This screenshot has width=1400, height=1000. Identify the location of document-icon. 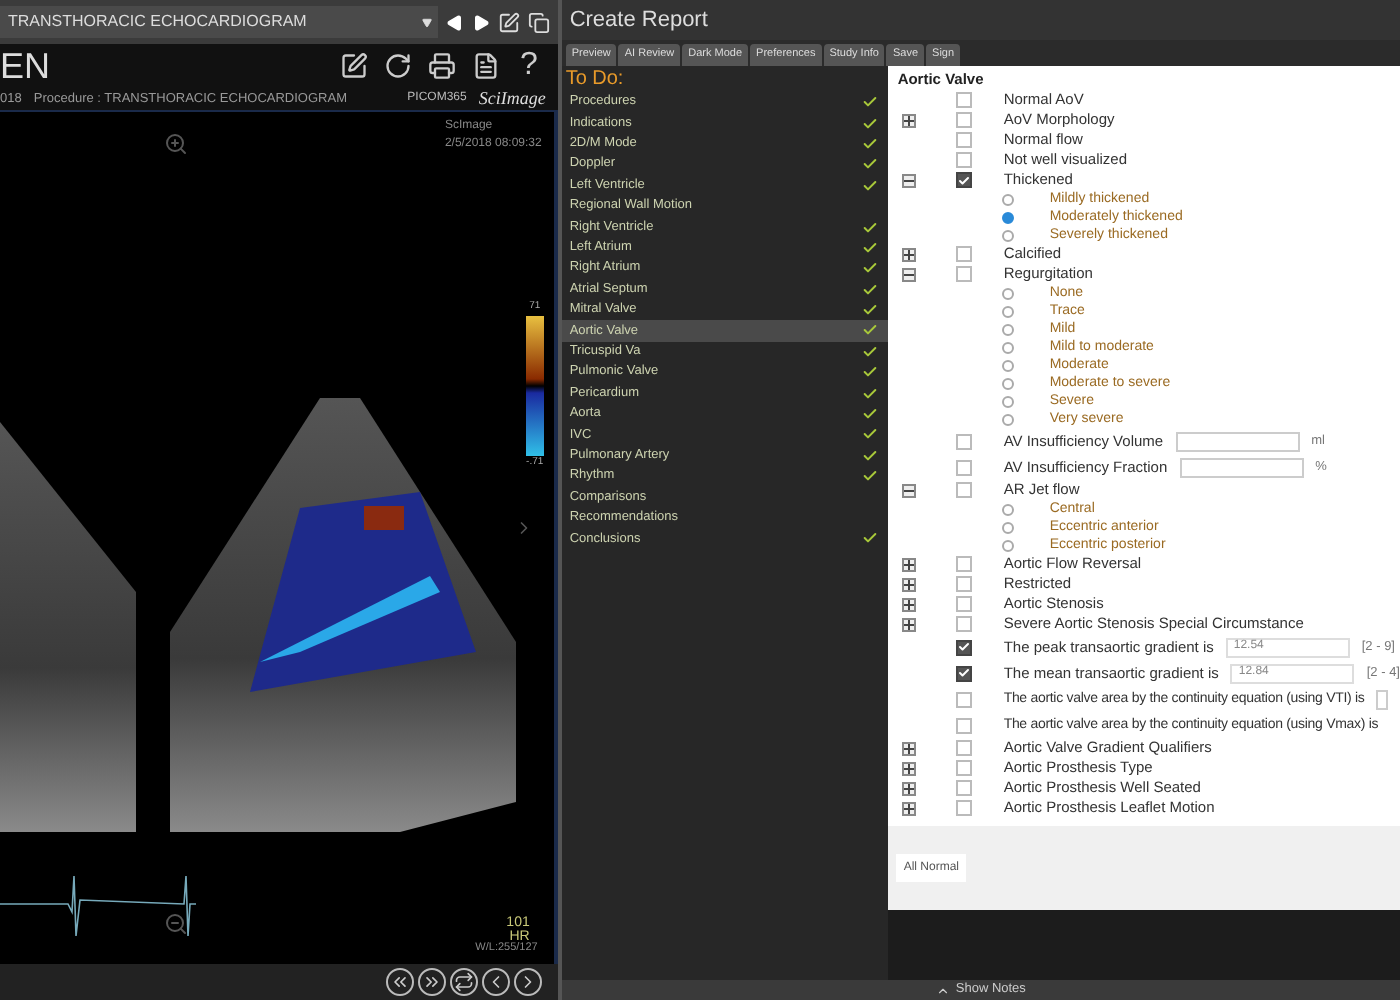
(485, 66).